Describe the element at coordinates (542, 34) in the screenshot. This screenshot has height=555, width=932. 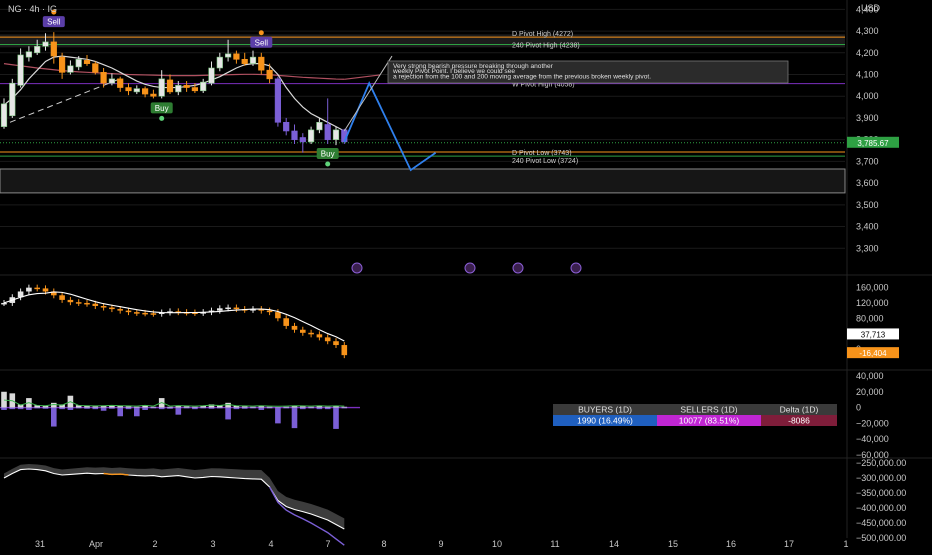
I see `pivot-level-label: D Pivot High (4272)` at that location.